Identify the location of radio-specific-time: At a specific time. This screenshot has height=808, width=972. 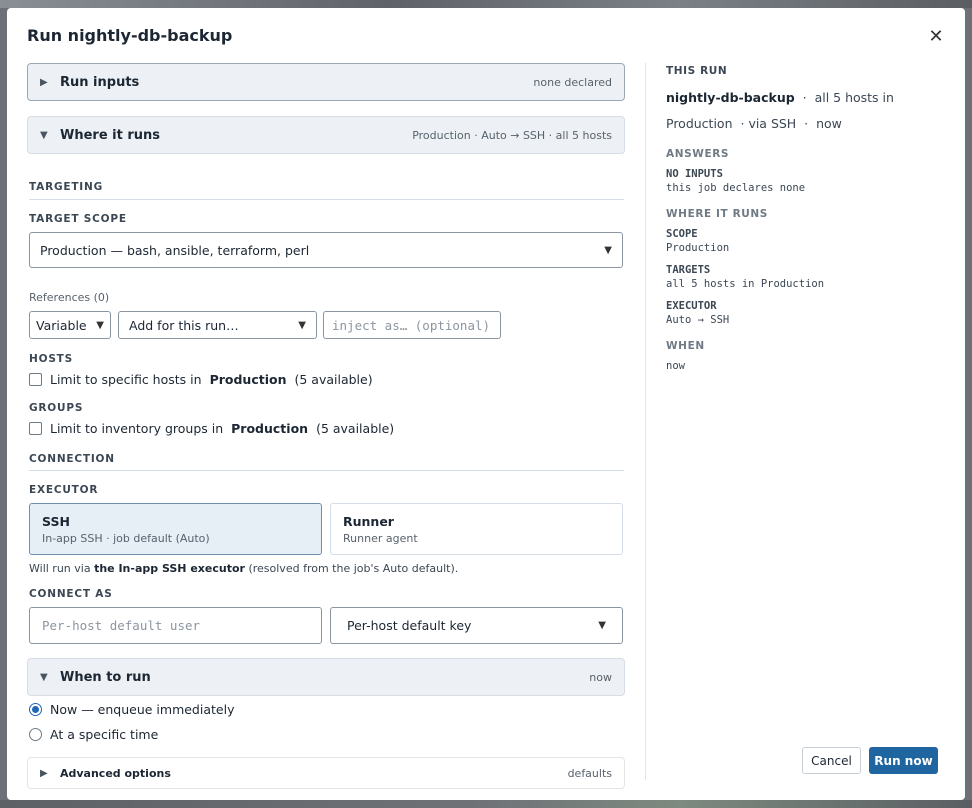
(93, 734).